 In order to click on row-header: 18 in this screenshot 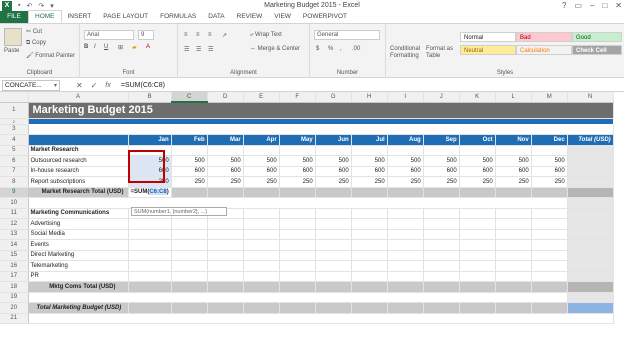, I will do `click(14, 287)`.